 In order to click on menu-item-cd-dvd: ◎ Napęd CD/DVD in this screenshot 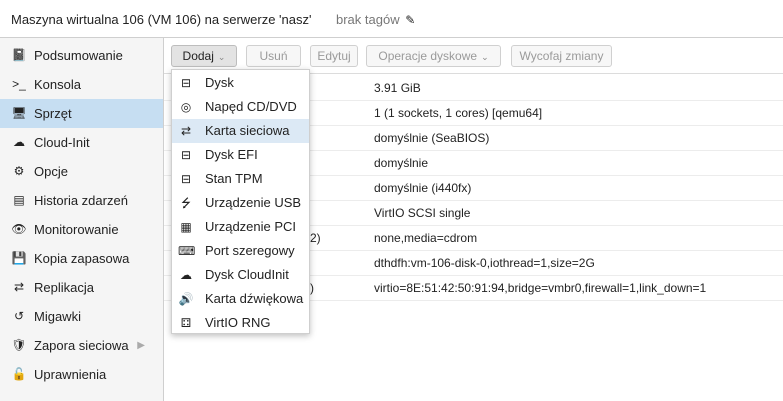, I will do `click(240, 107)`.